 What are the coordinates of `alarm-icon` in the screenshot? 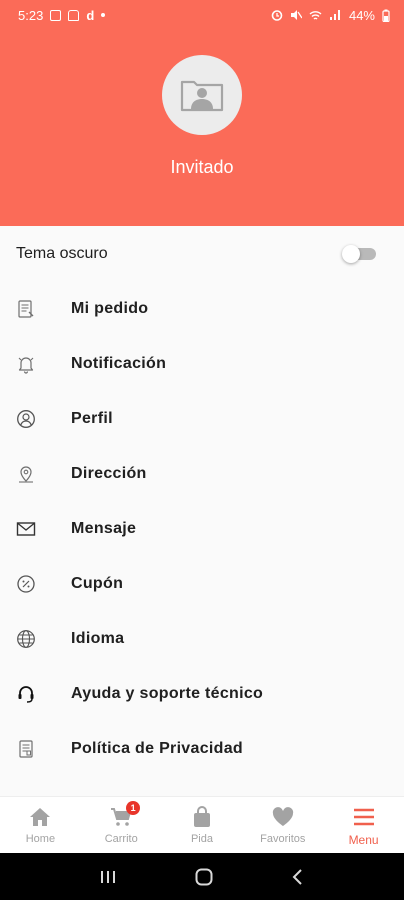 It's located at (277, 15).